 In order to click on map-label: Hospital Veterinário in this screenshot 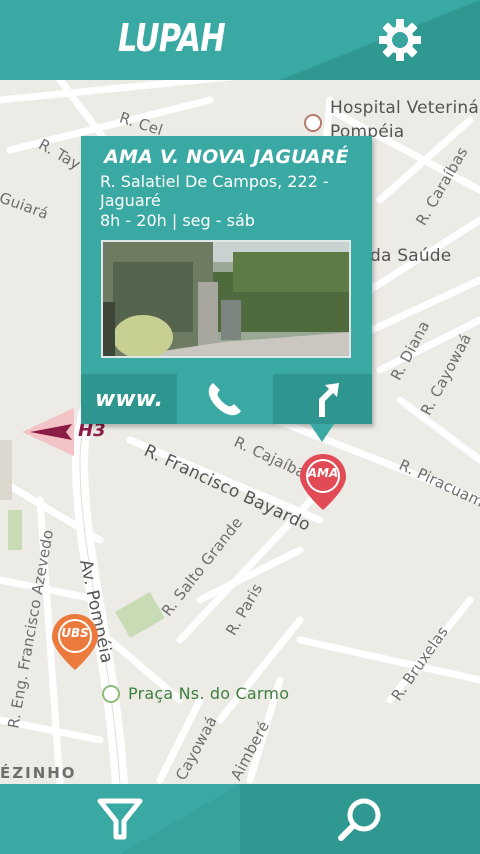, I will do `click(405, 108)`.